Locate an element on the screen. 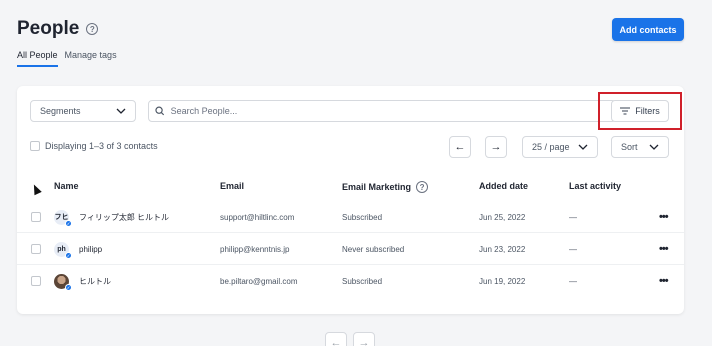 Image resolution: width=712 pixels, height=346 pixels. column-email-marketing-label: Email Marketing is located at coordinates (377, 187).